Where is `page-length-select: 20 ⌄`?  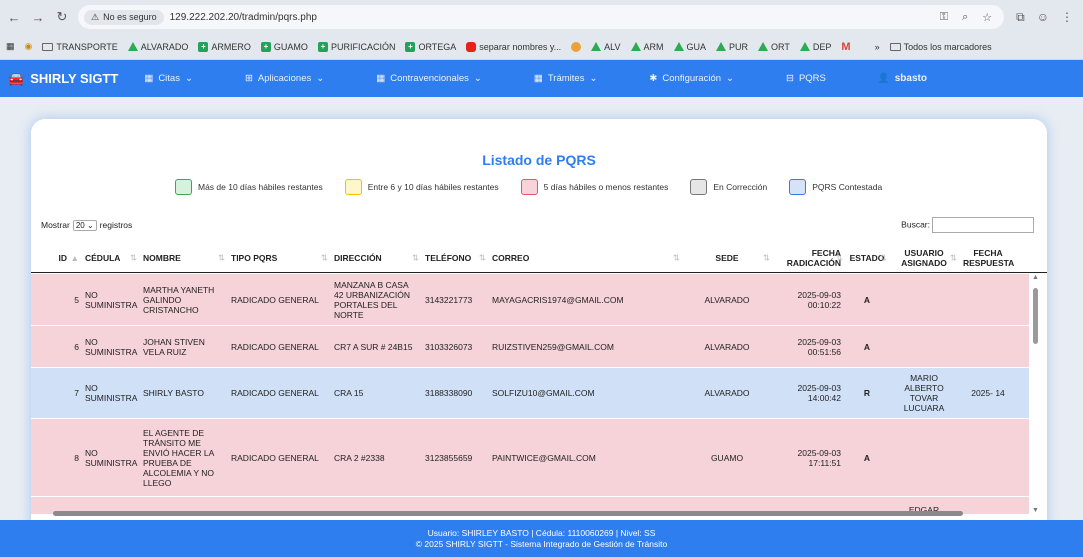
page-length-select: 20 ⌄ is located at coordinates (84, 225).